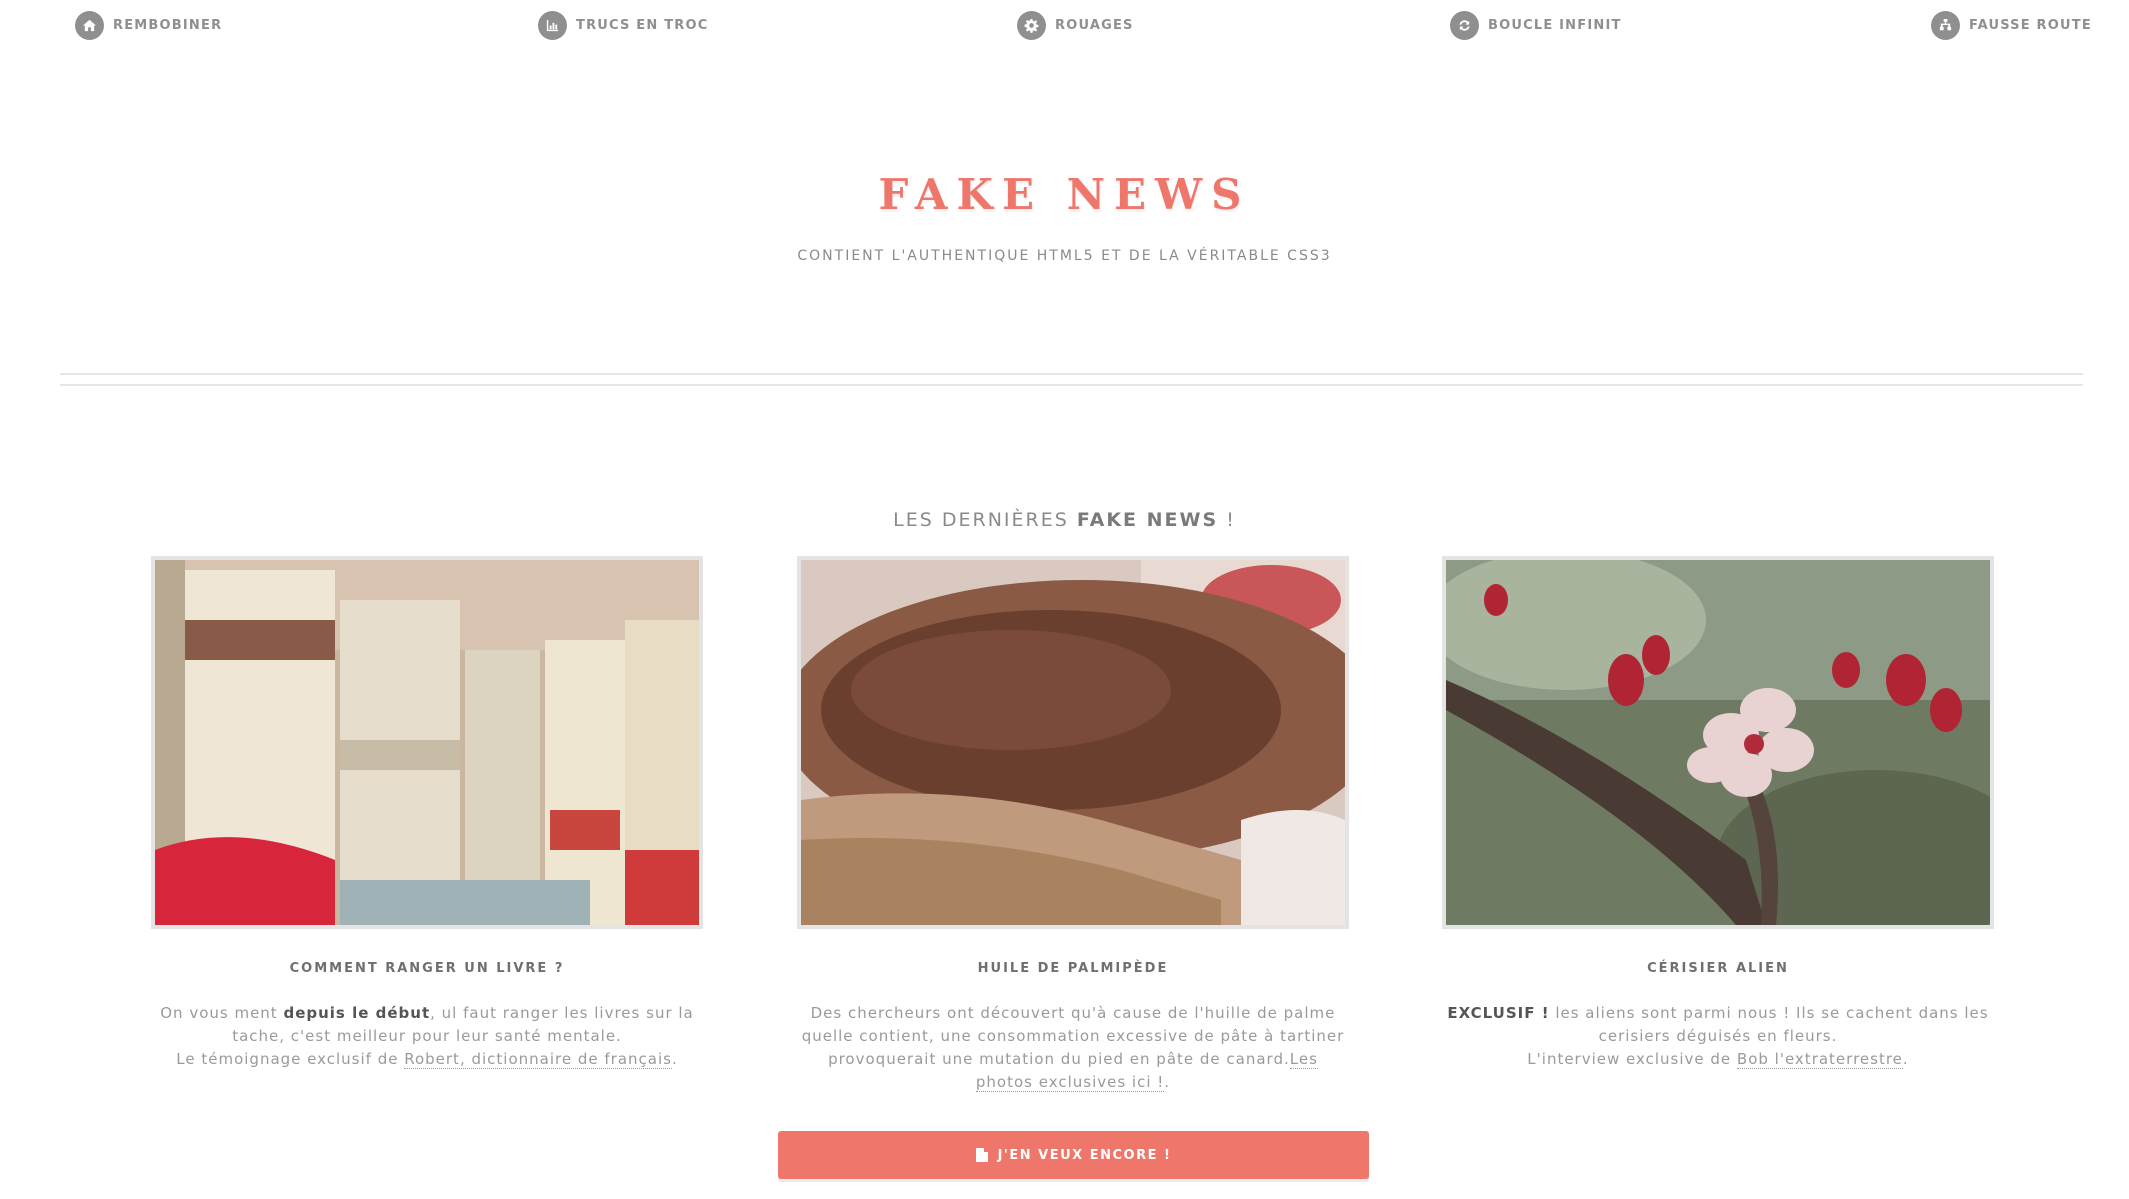  Describe the element at coordinates (538, 1059) in the screenshot. I see `card-link-robert: Robert, dictionnaire de français` at that location.